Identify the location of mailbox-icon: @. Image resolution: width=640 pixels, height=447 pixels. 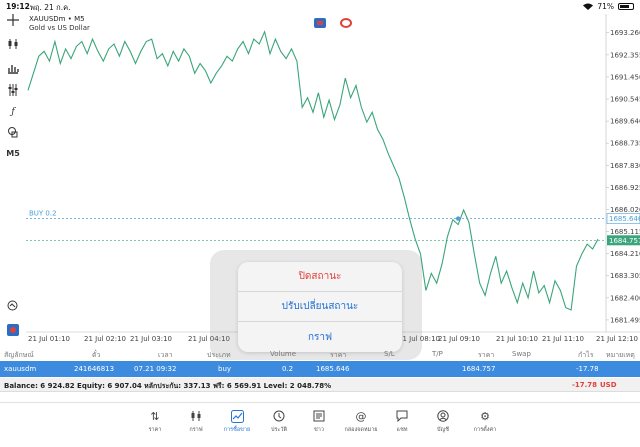
(361, 416).